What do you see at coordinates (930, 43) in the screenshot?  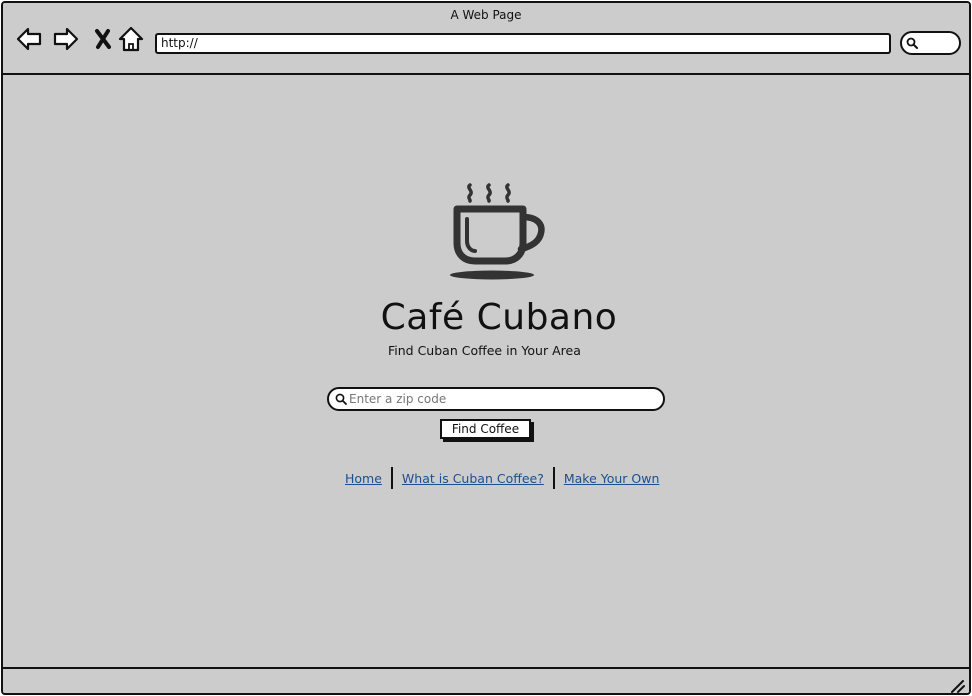 I see `browser-search-field` at bounding box center [930, 43].